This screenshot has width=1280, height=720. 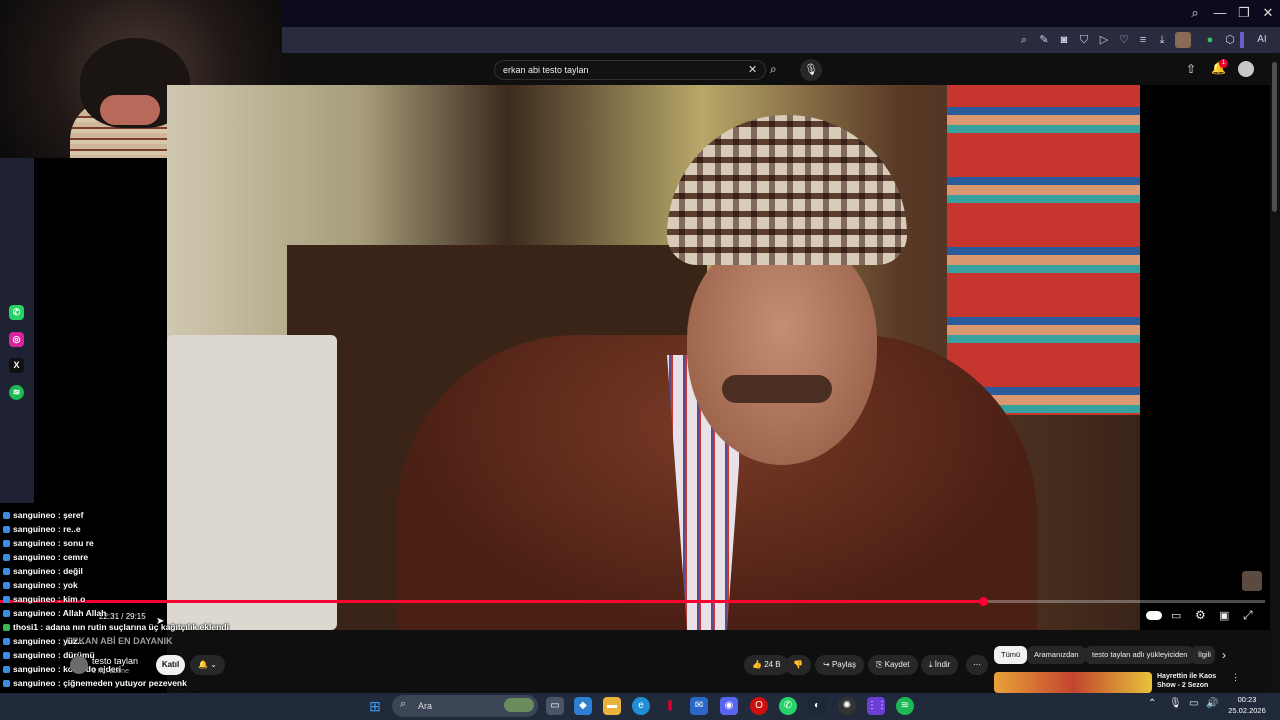 What do you see at coordinates (1205, 357) in the screenshot?
I see `player-gutter` at bounding box center [1205, 357].